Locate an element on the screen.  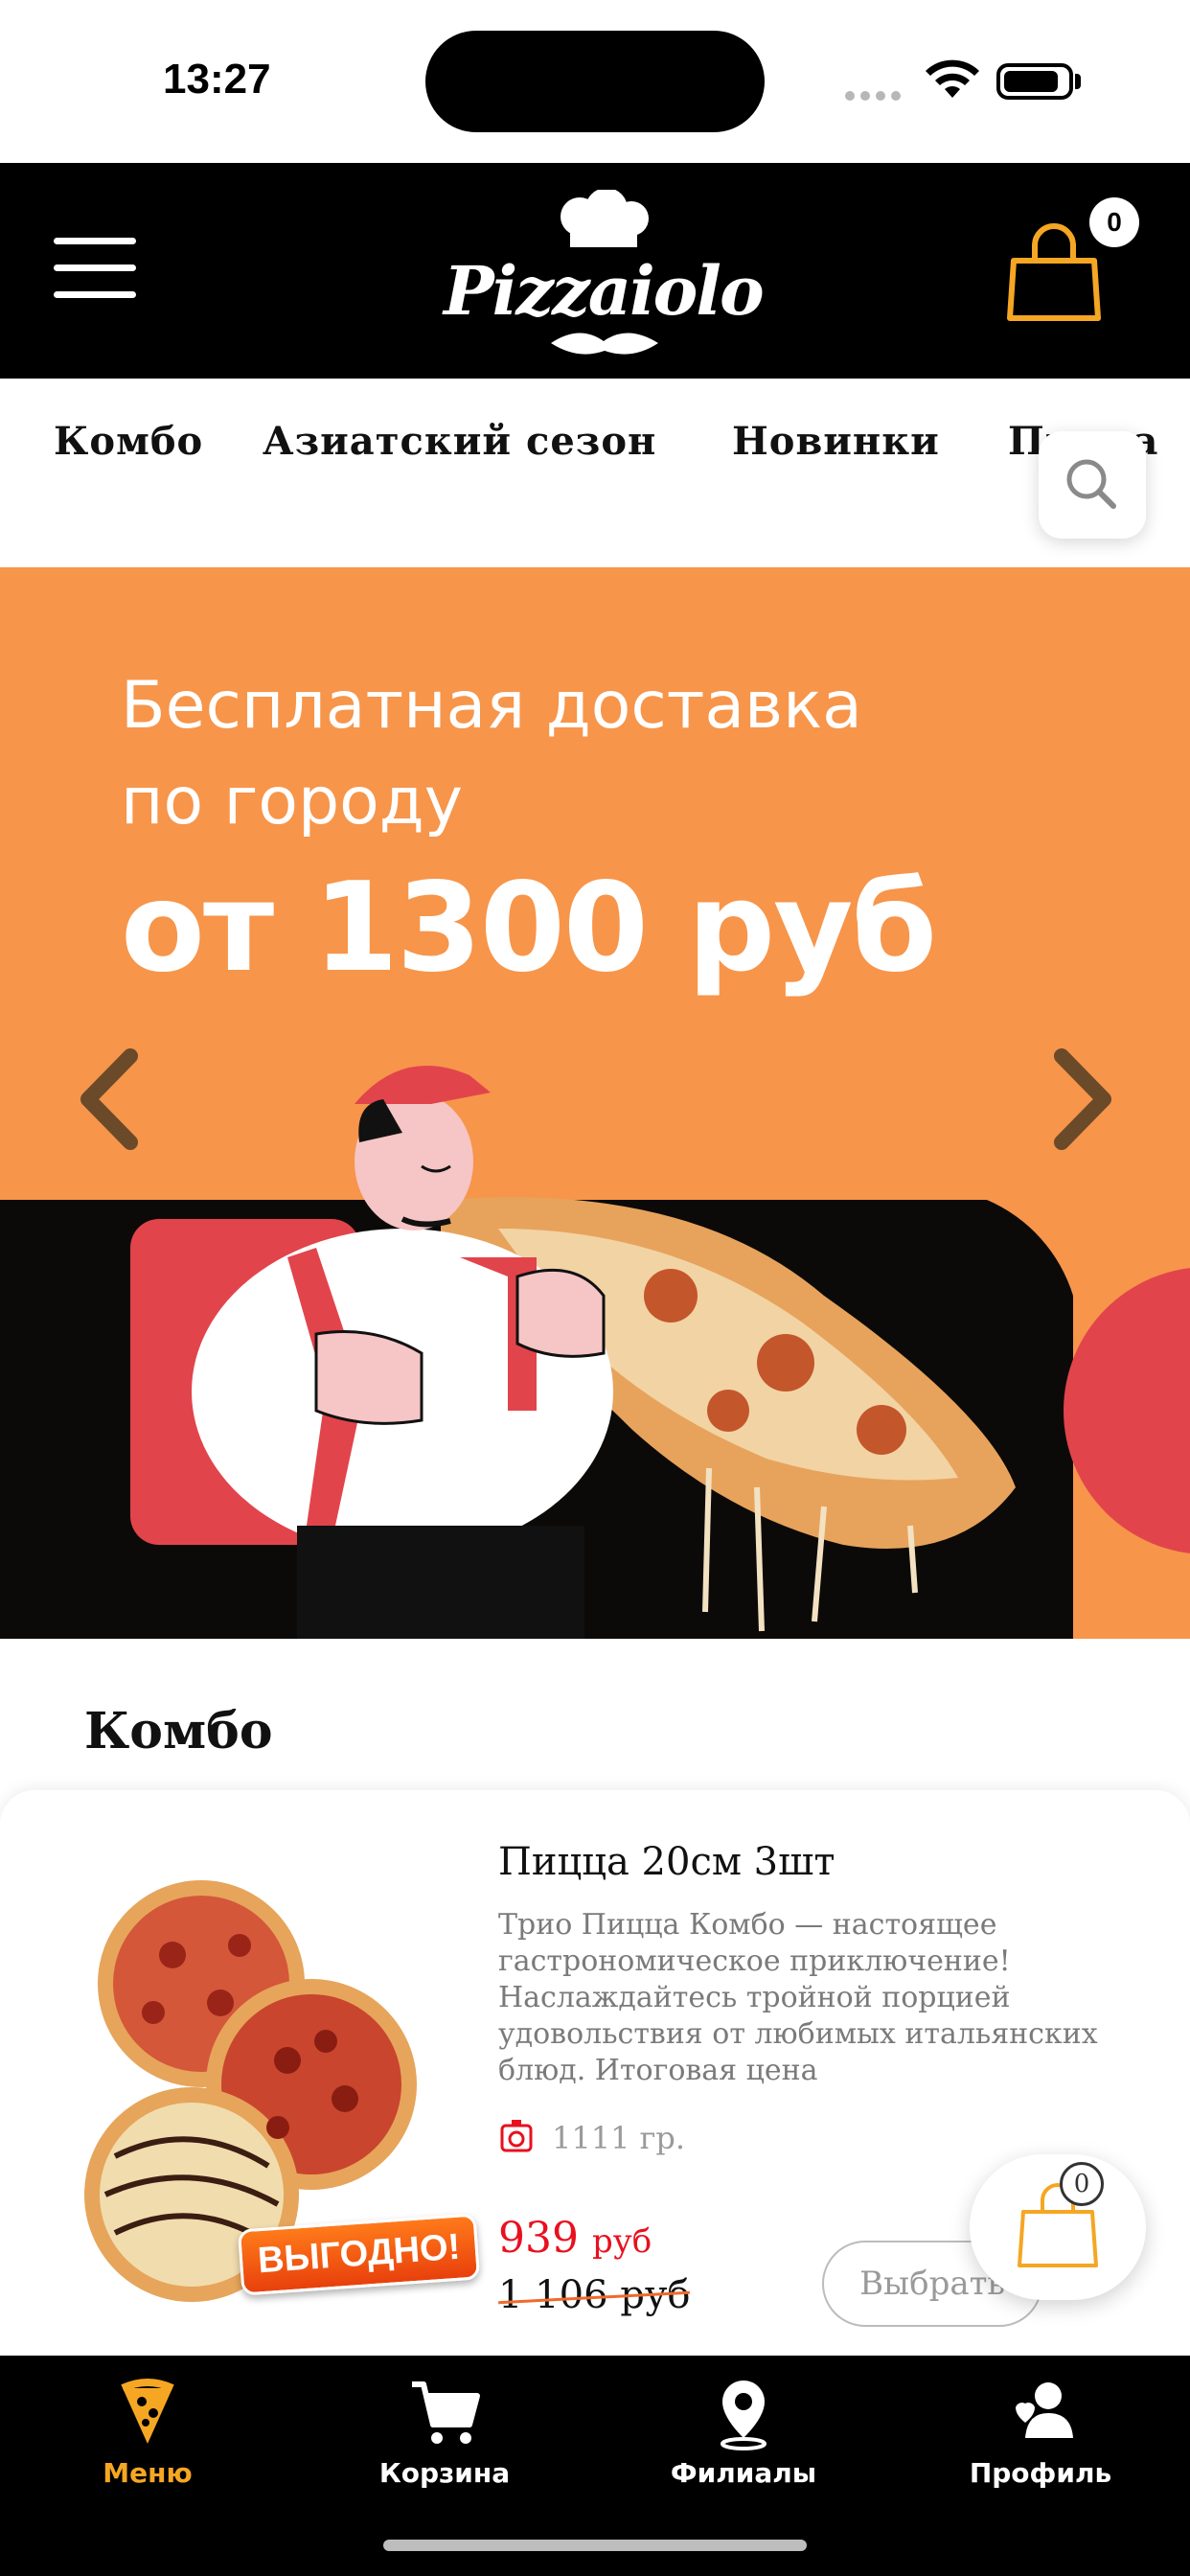
banner-price: от 1300 руб is located at coordinates (529, 928).